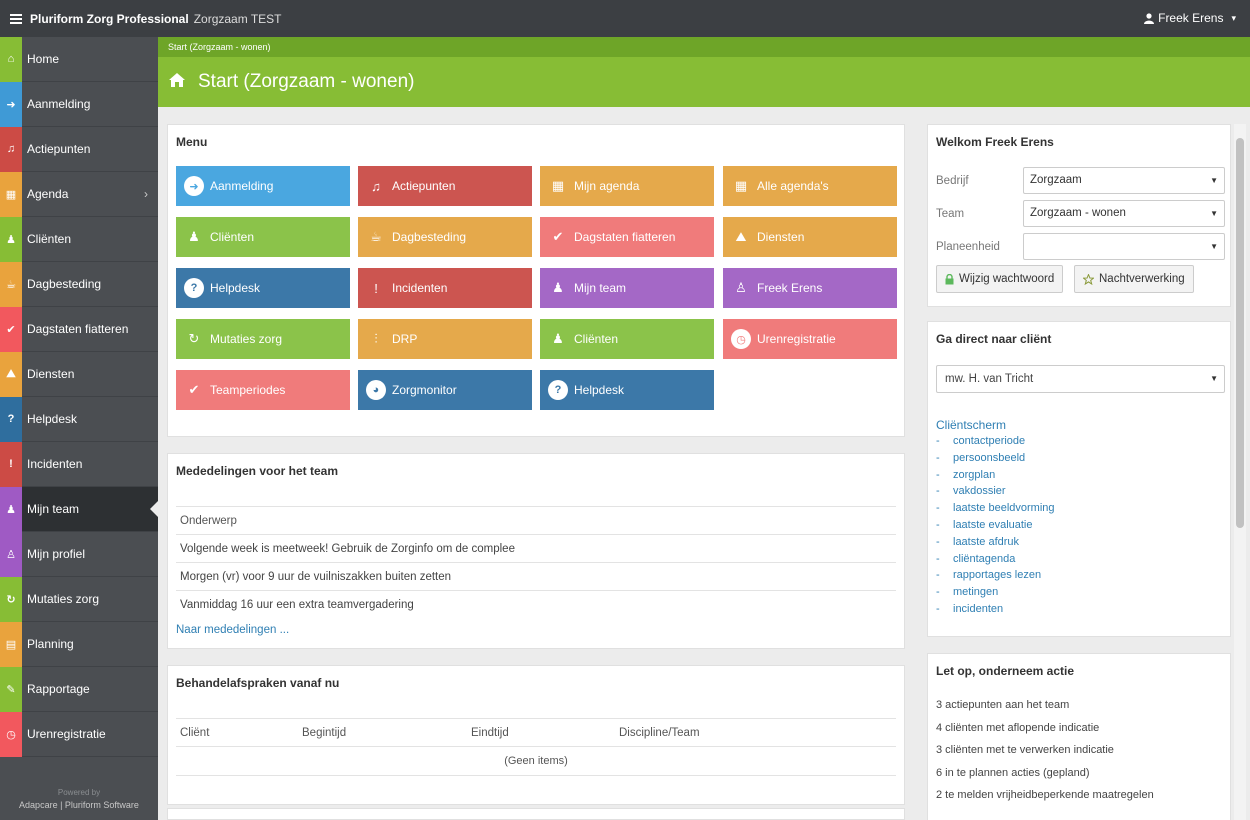 The height and width of the screenshot is (820, 1250). I want to click on page-scrollbar, so click(1240, 472).